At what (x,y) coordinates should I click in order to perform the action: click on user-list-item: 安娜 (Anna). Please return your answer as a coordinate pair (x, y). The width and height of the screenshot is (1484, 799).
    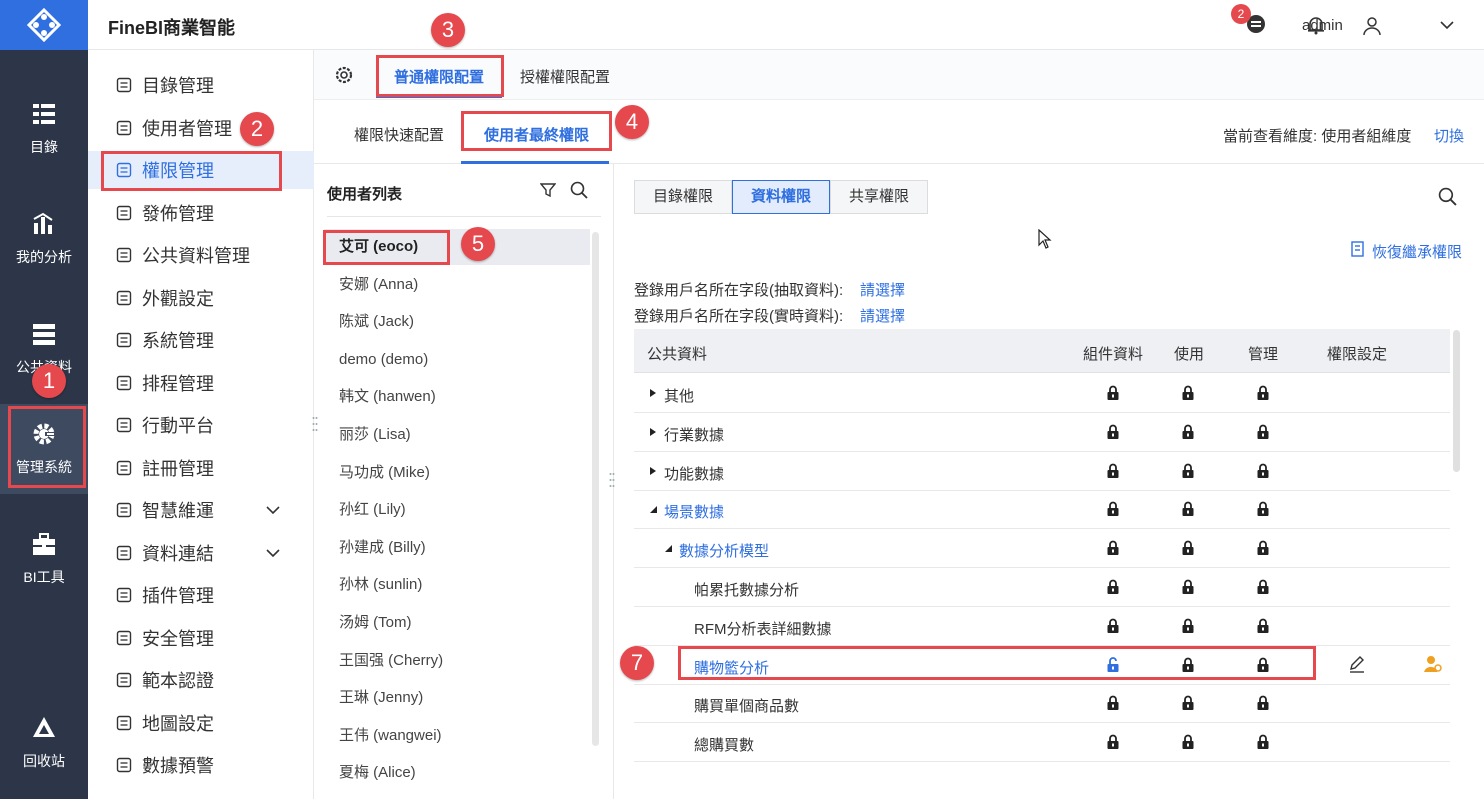
    Looking at the image, I should click on (457, 285).